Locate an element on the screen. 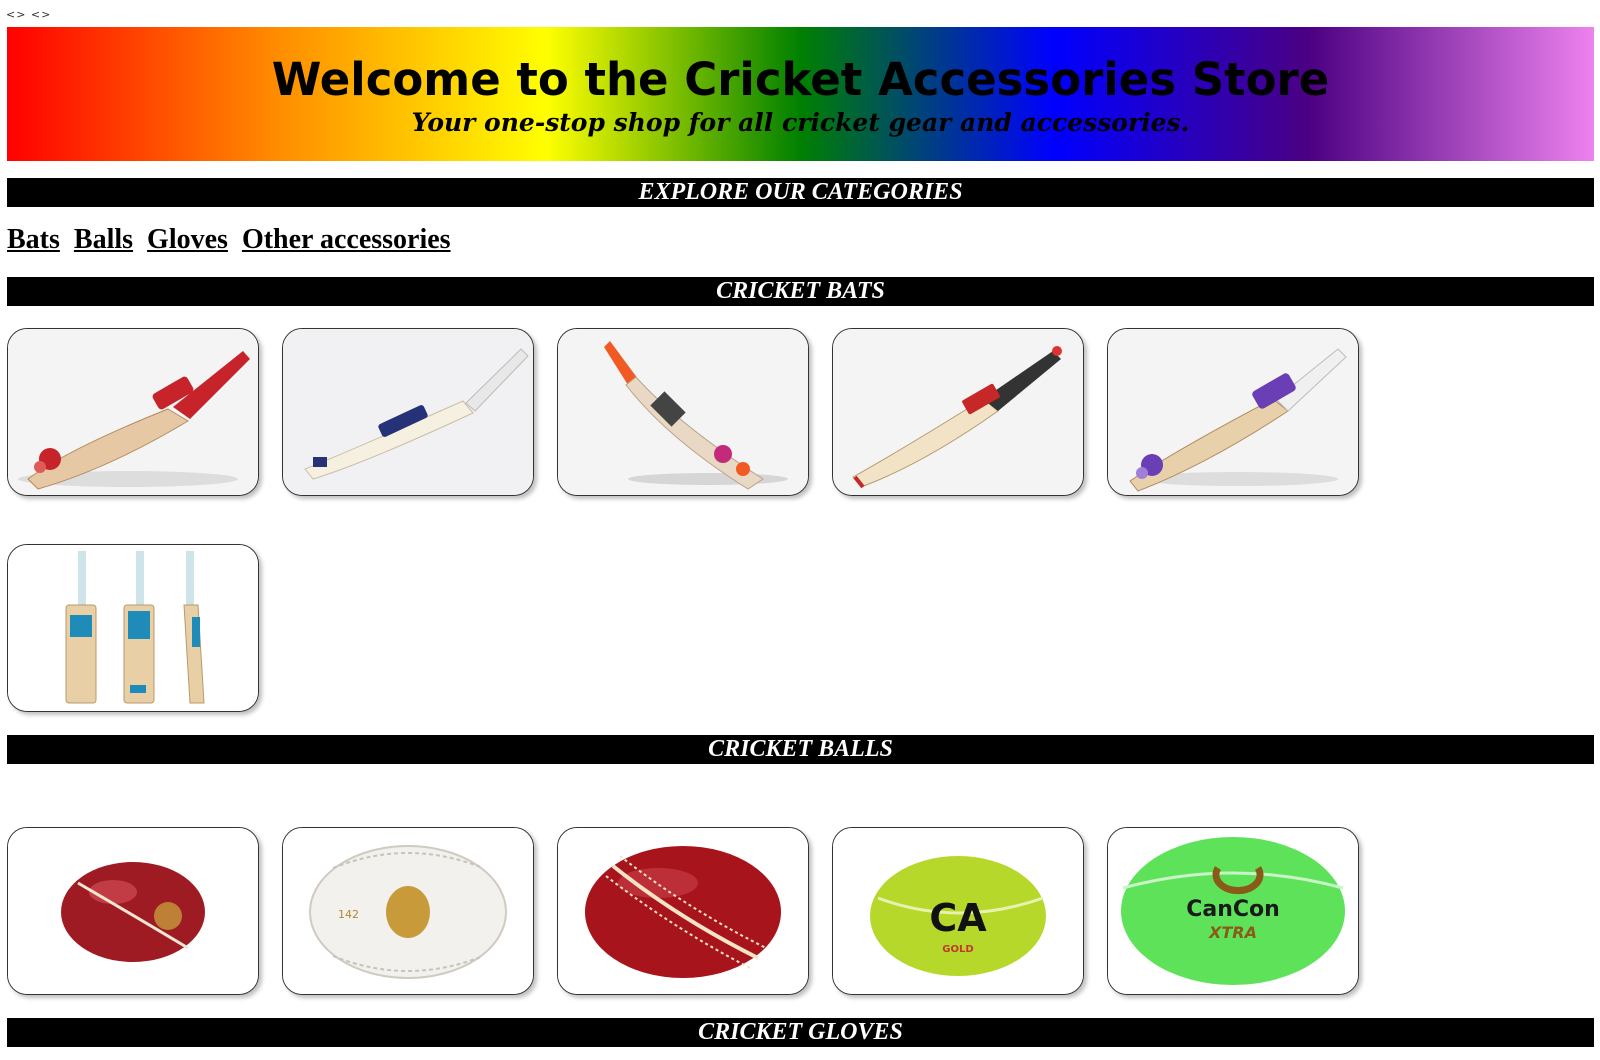  category-nav: Bats Balls Gloves Other accessories is located at coordinates (234, 240).